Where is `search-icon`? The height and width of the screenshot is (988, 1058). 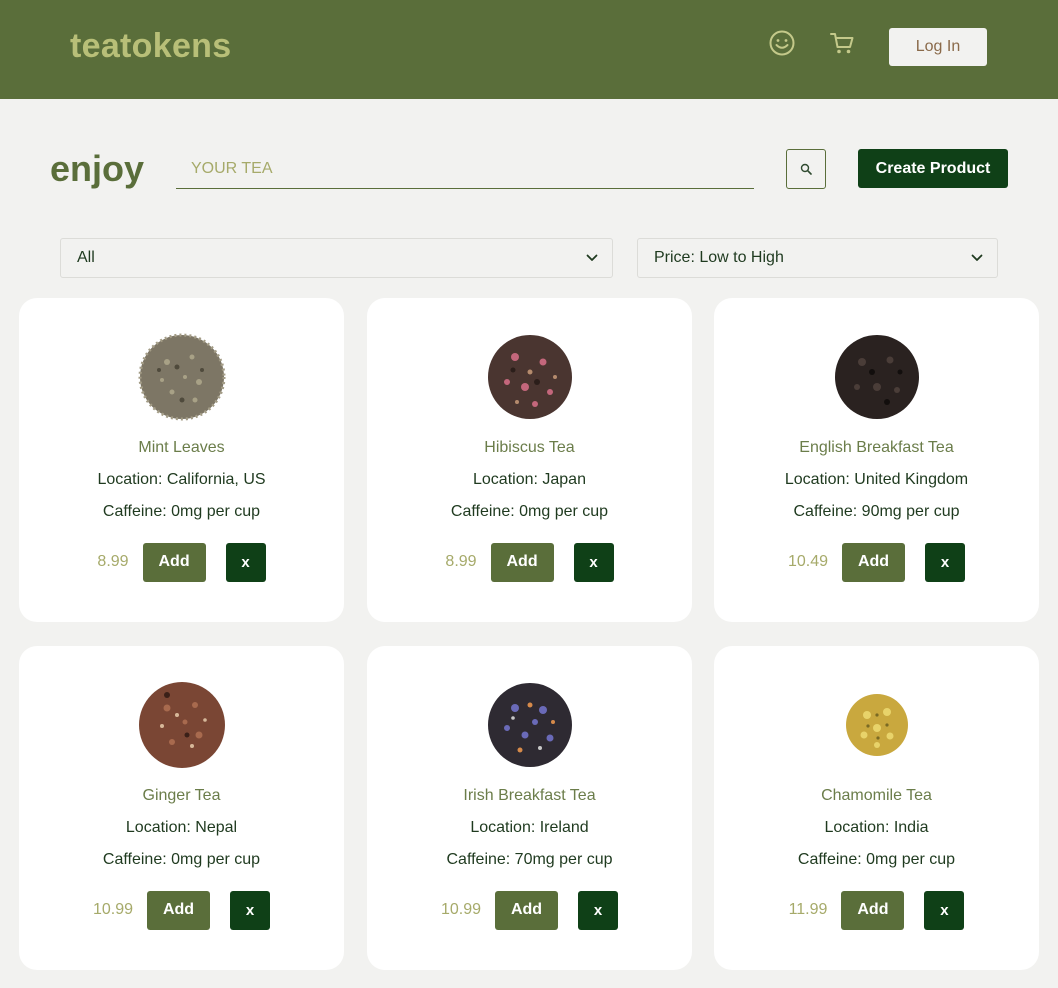 search-icon is located at coordinates (806, 169).